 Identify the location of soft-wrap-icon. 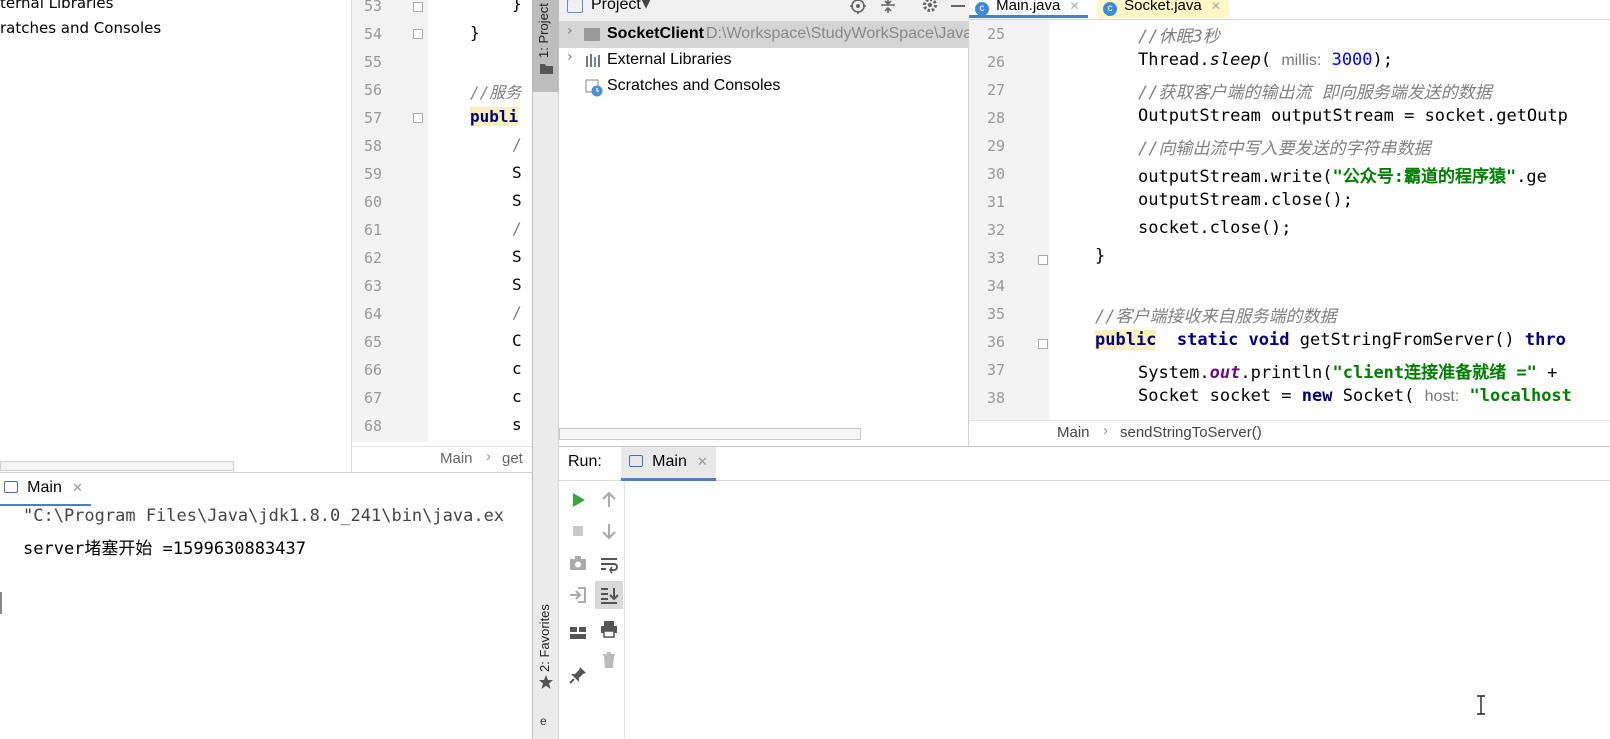
(609, 564).